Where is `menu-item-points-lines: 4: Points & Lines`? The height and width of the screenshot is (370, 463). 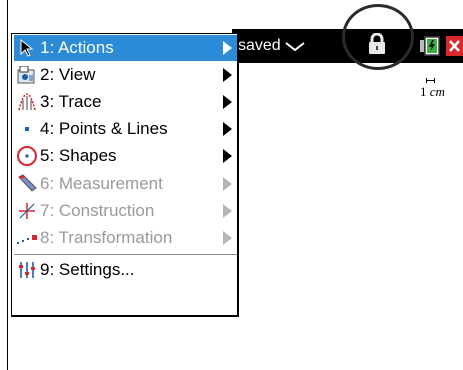
menu-item-points-lines: 4: Points & Lines is located at coordinates (125, 129).